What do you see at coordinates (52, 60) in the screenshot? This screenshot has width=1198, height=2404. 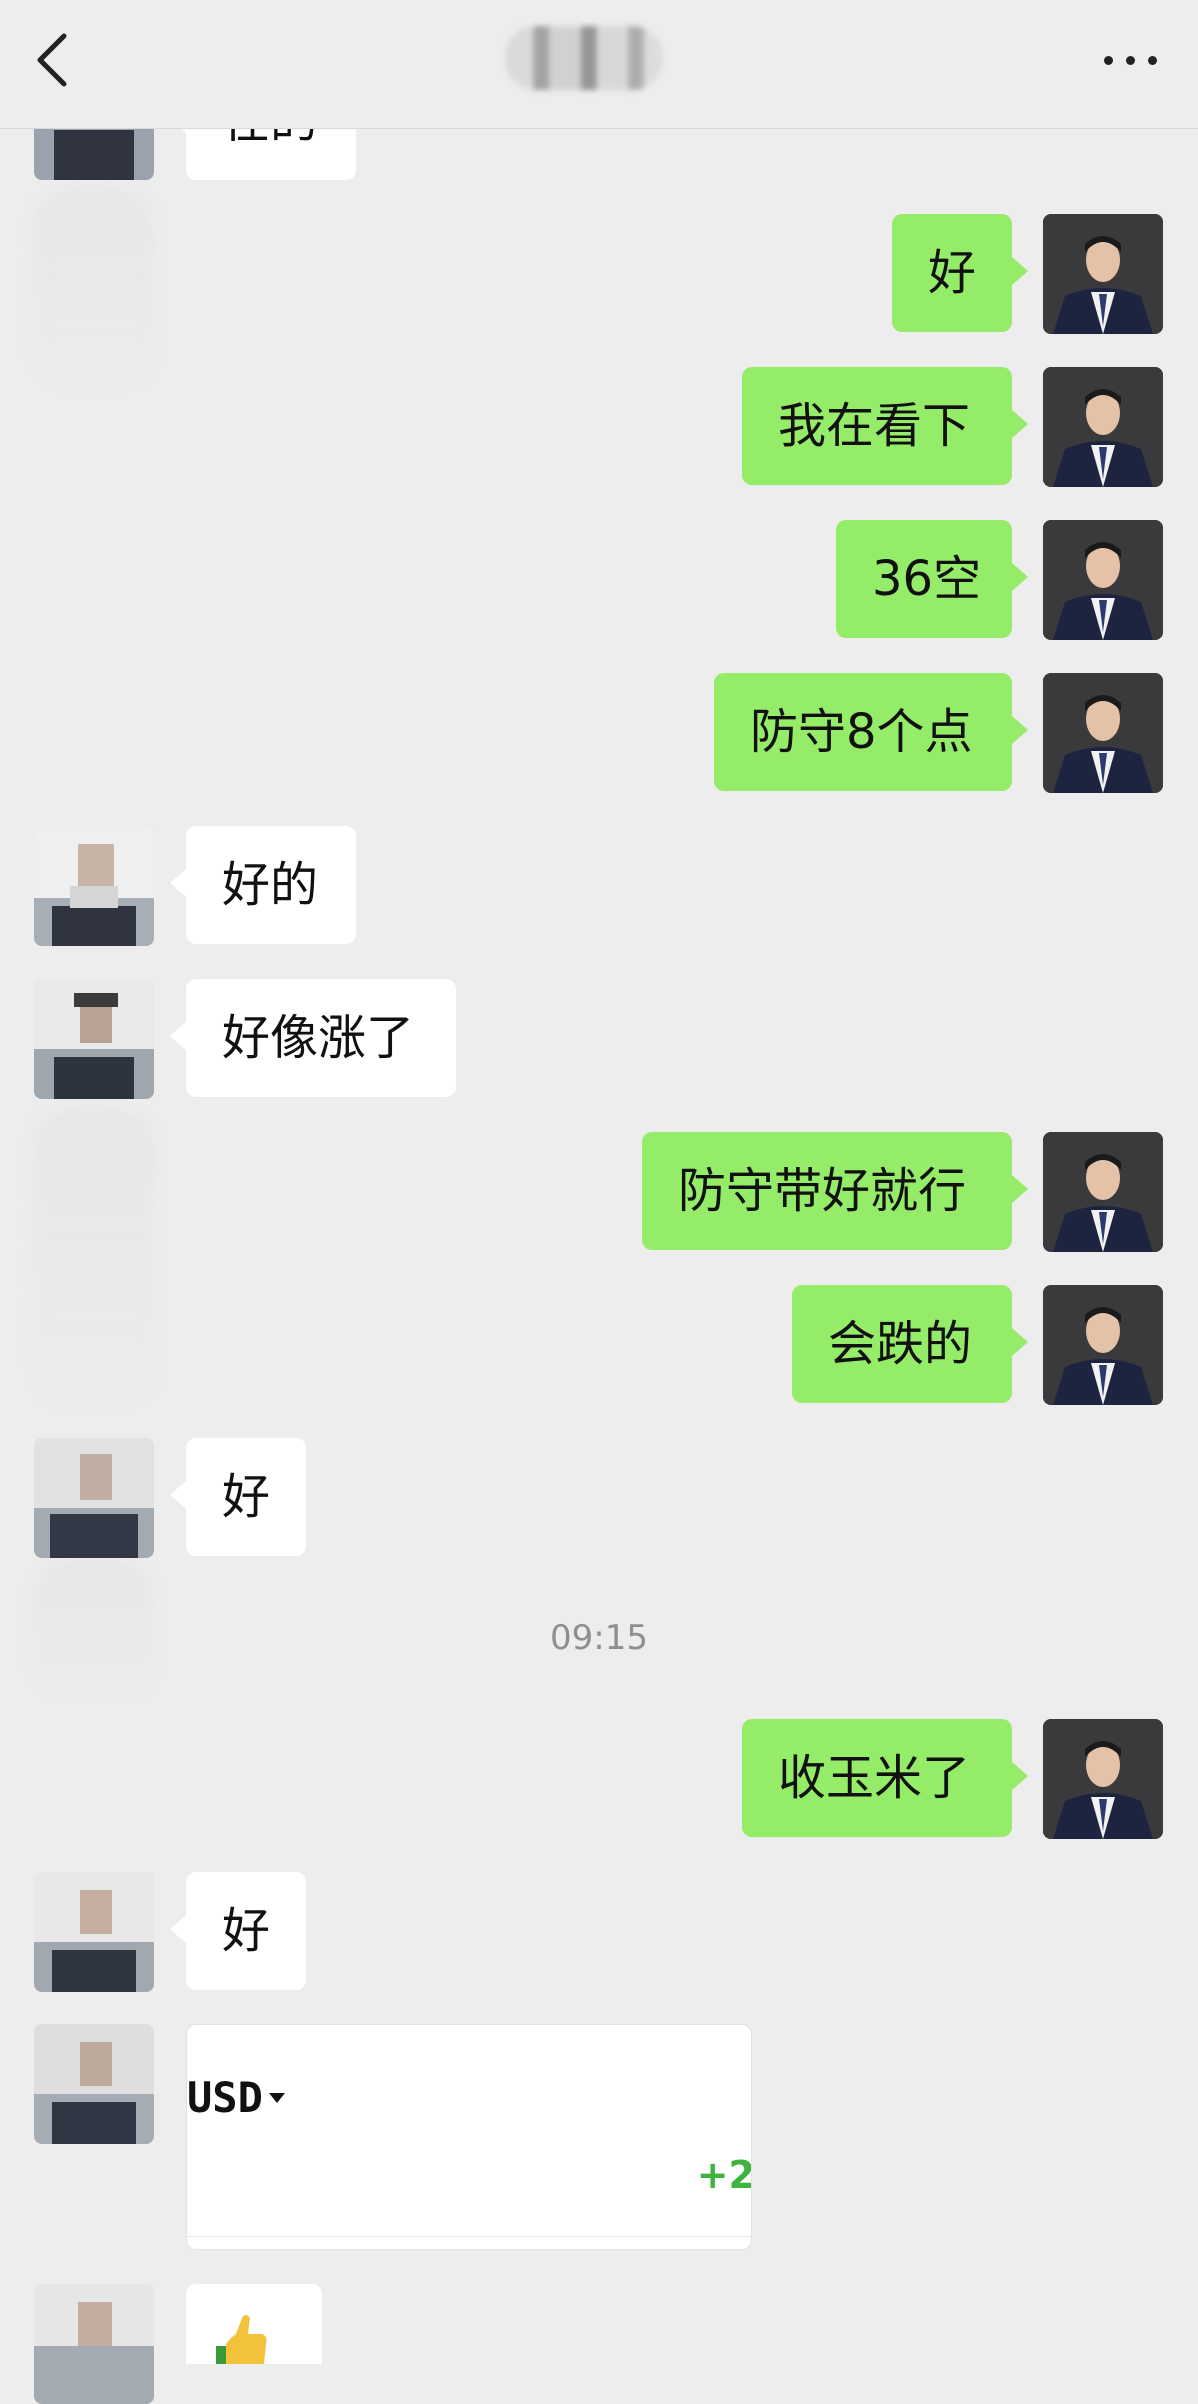 I see `chevron-left-icon` at bounding box center [52, 60].